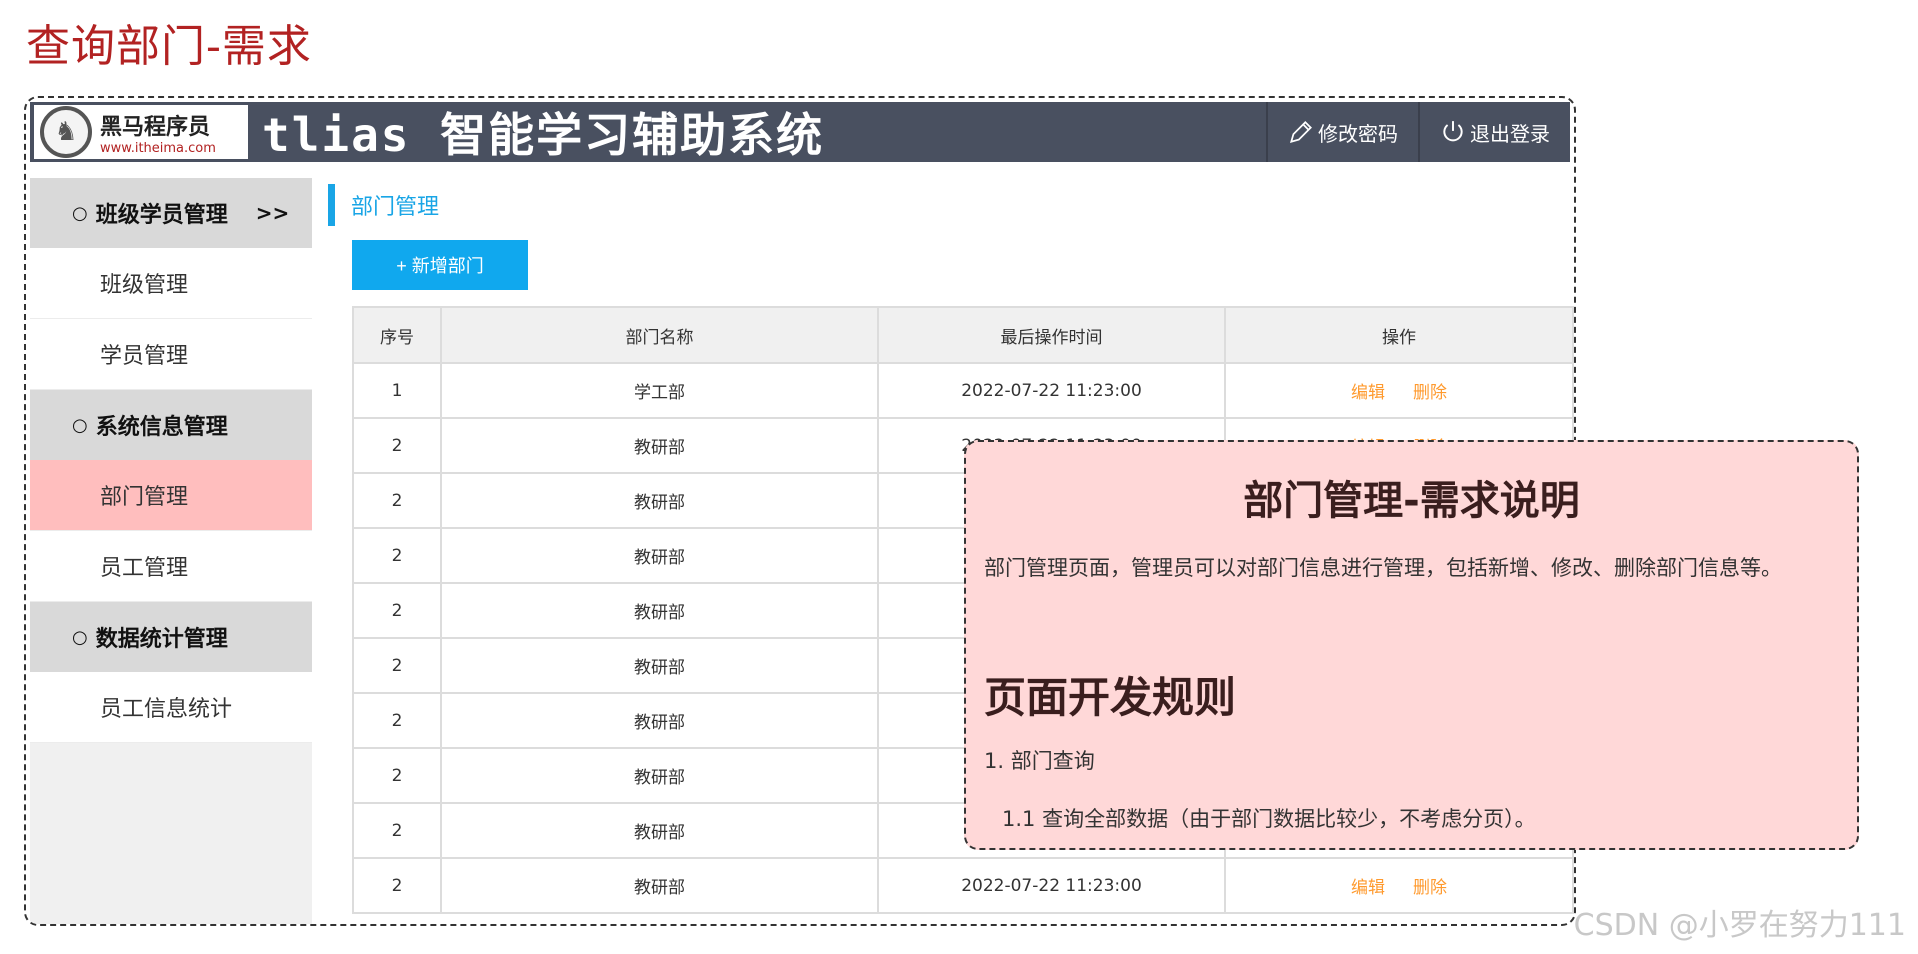 The height and width of the screenshot is (954, 1918). Describe the element at coordinates (169, 46) in the screenshot. I see `slide-title: 查询部门-需求` at that location.